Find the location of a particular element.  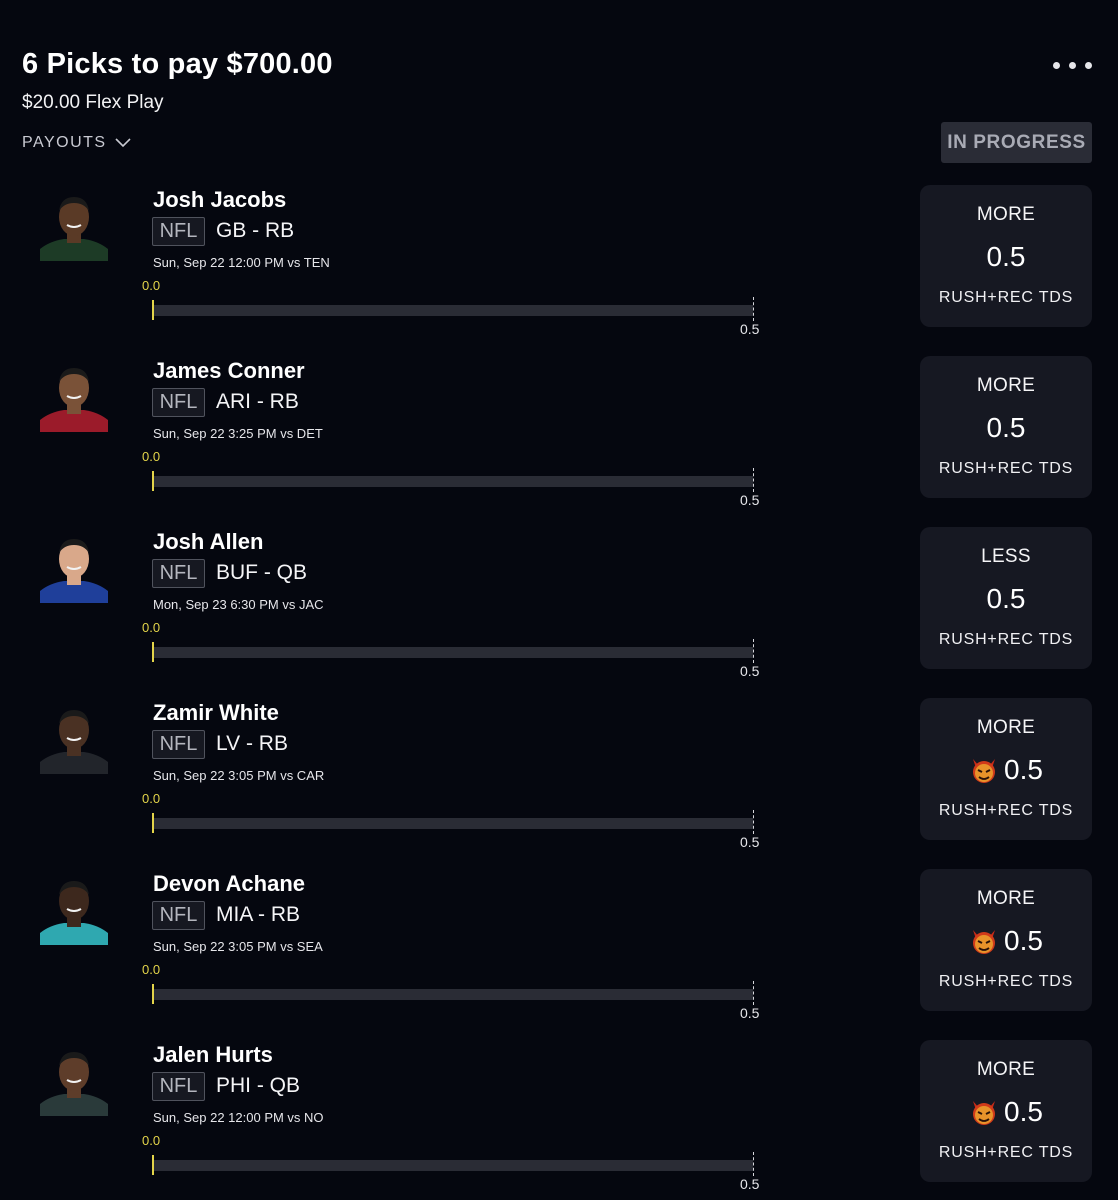

pick-card: LESS 0.5 RUSH+REC TDS is located at coordinates (1006, 598).